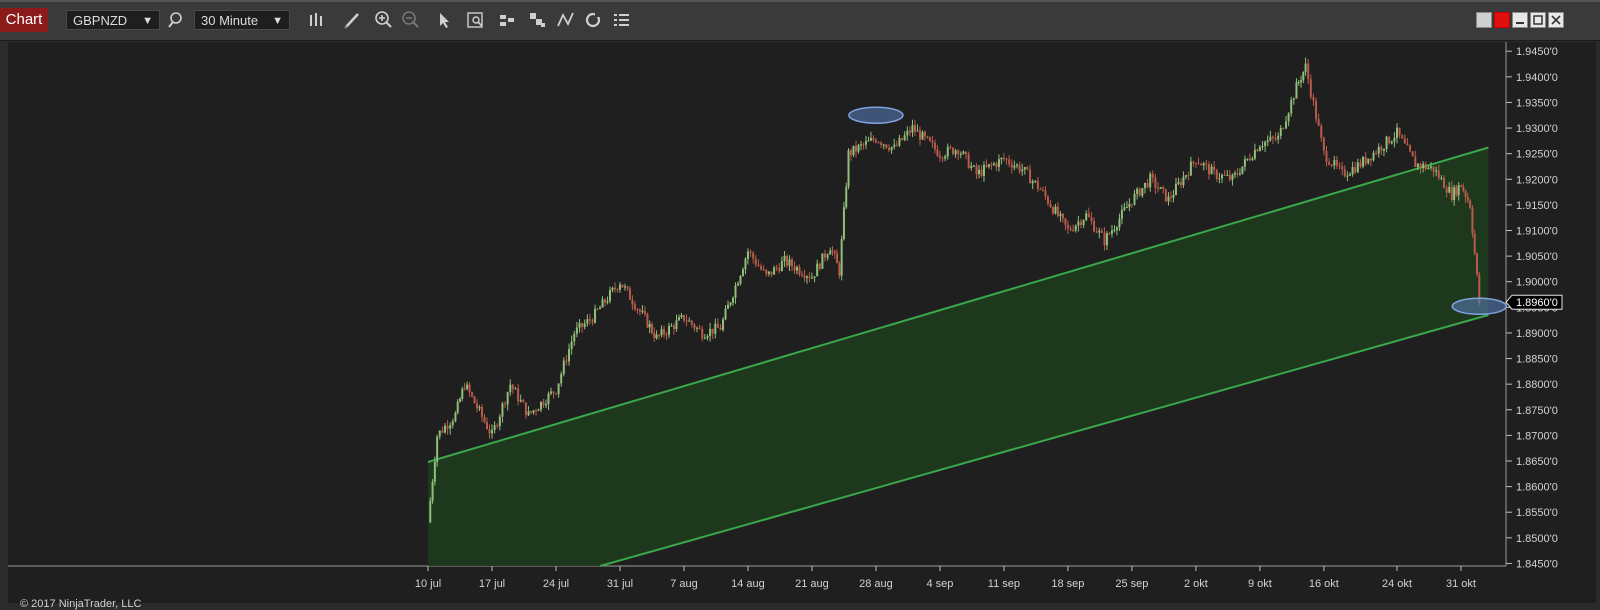 This screenshot has width=1600, height=610. Describe the element at coordinates (538, 20) in the screenshot. I see `strategies-icon` at that location.